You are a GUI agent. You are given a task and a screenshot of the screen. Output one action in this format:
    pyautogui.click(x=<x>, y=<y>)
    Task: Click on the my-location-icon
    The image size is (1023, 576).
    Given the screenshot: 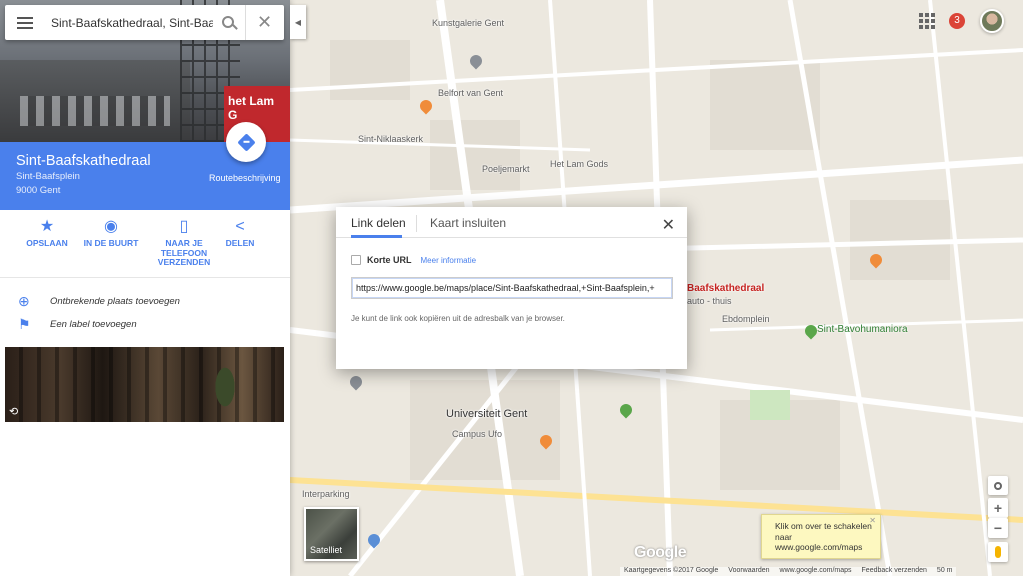 What is the action you would take?
    pyautogui.click(x=998, y=485)
    